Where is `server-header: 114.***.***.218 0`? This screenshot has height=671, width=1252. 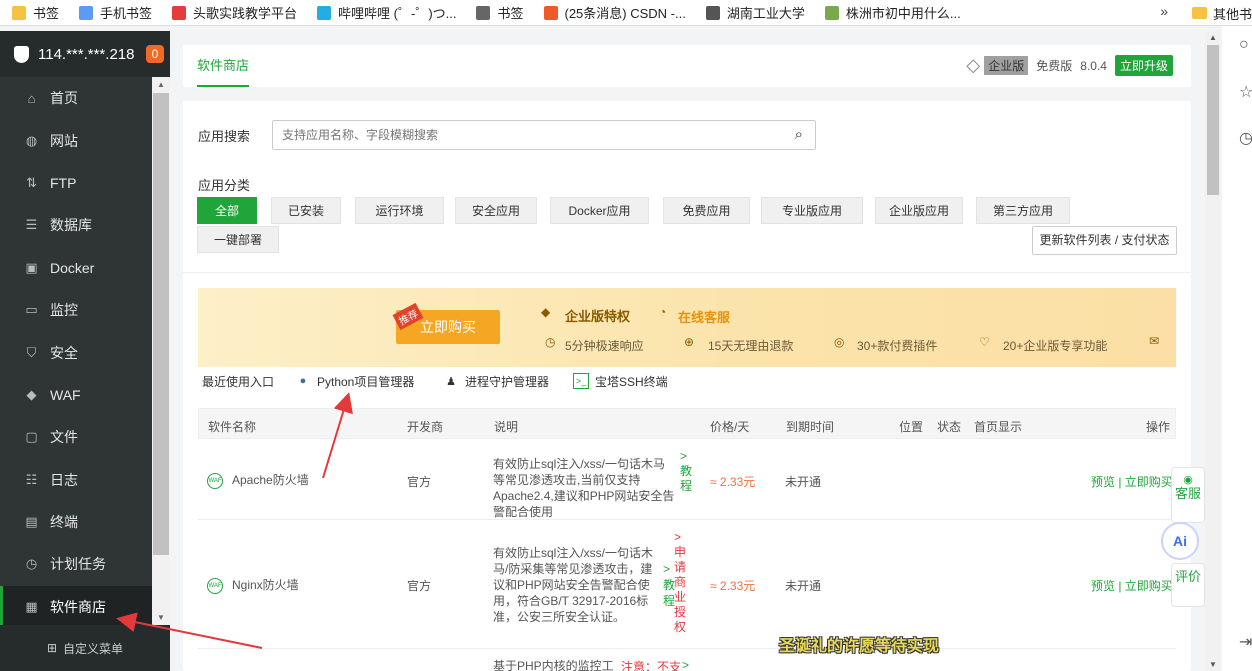 server-header: 114.***.***.218 0 is located at coordinates (85, 54).